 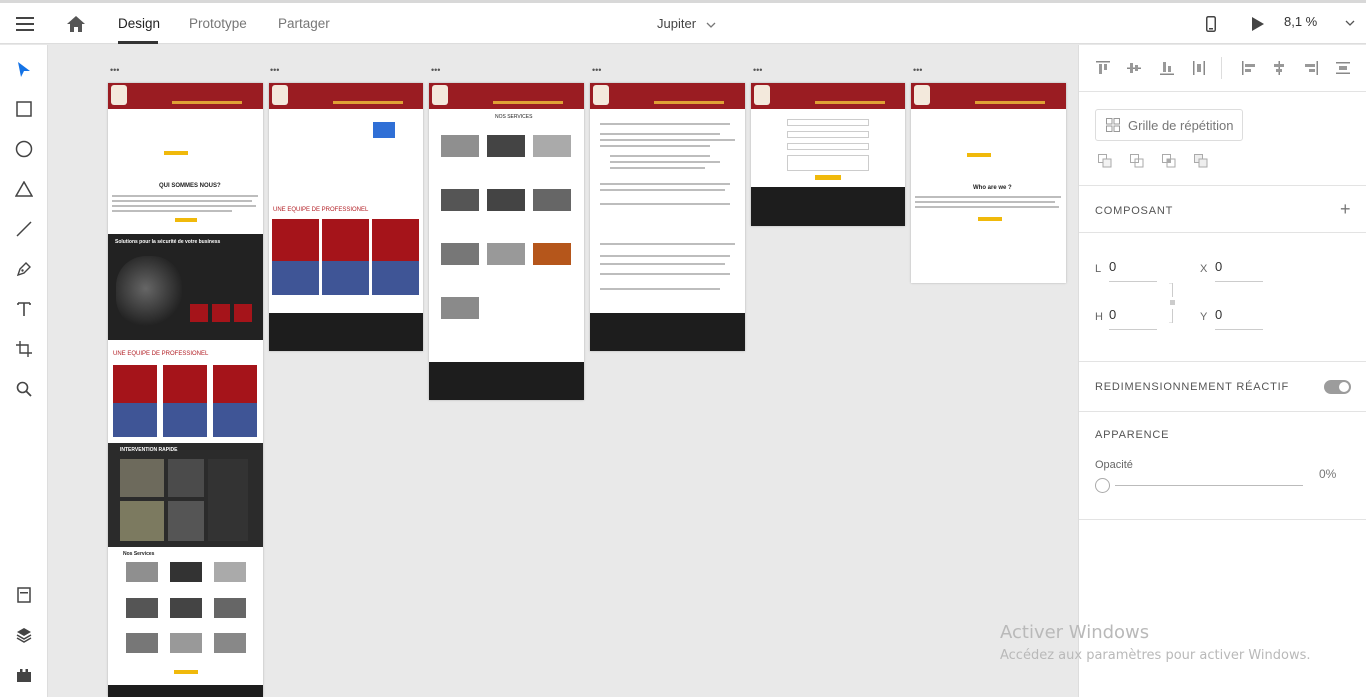 I want to click on ellipse-tool-icon, so click(x=24, y=149).